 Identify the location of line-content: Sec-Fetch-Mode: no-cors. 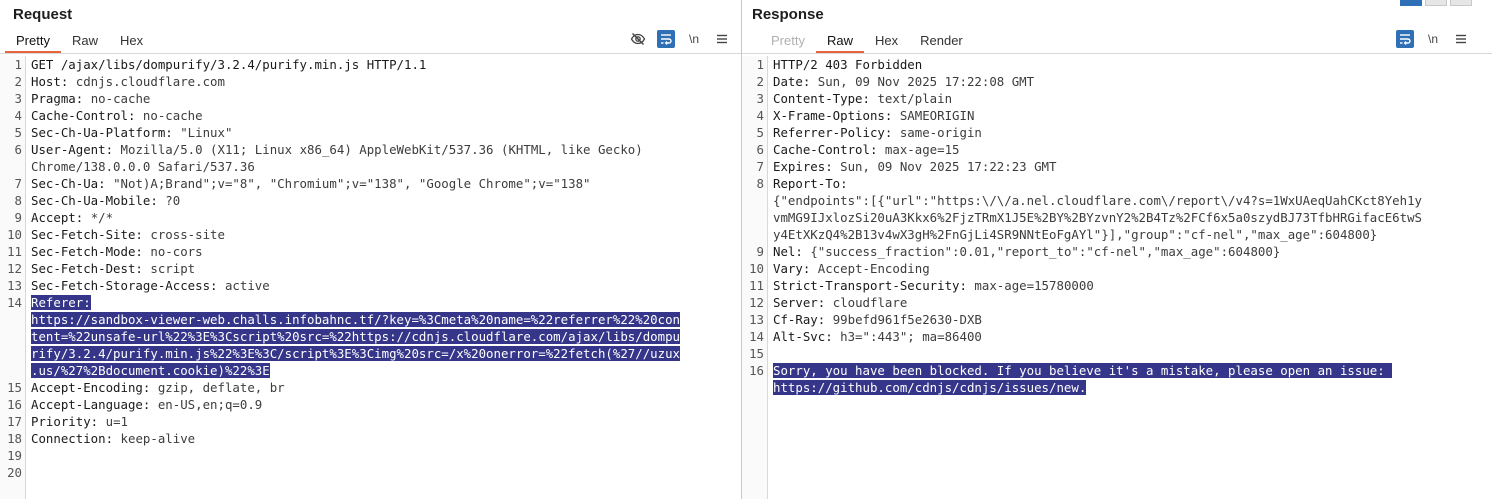
(383, 251).